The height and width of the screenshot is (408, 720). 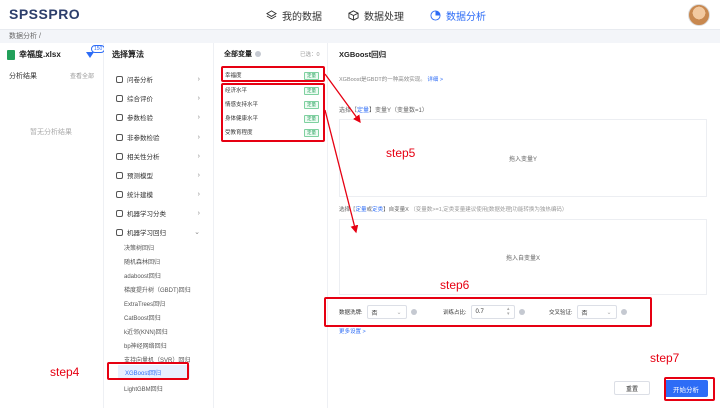 What do you see at coordinates (273, 133) in the screenshot?
I see `variable-item: 受教育程度 定量` at bounding box center [273, 133].